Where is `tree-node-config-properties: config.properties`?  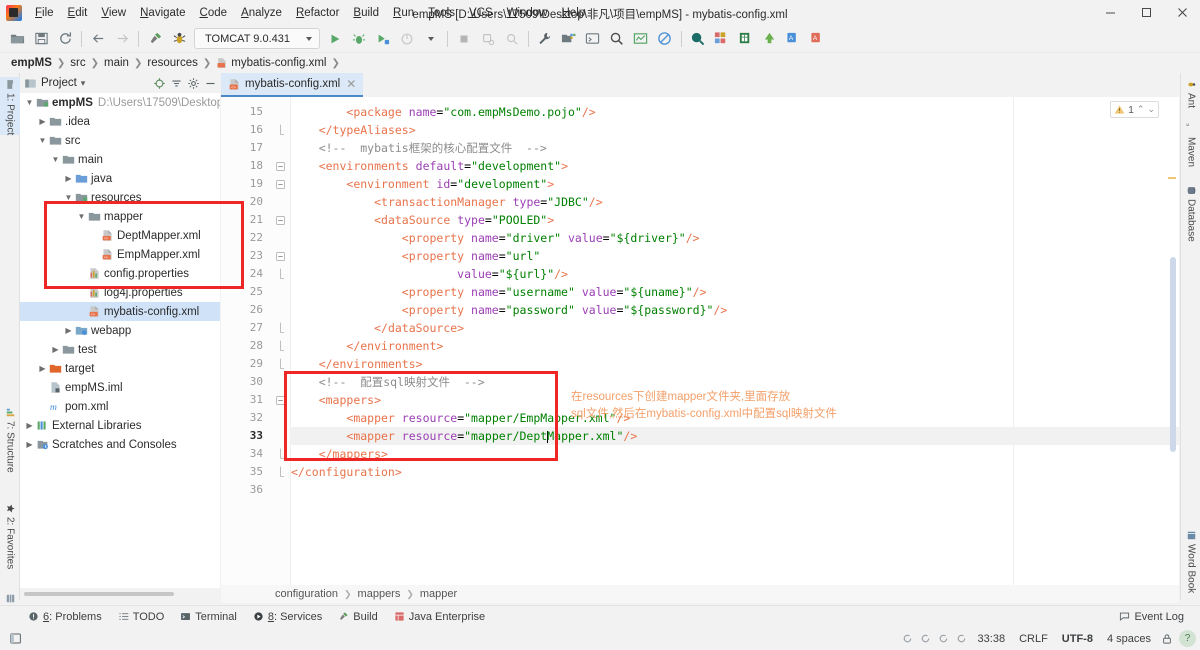
tree-node-config-properties: config.properties is located at coordinates (120, 273).